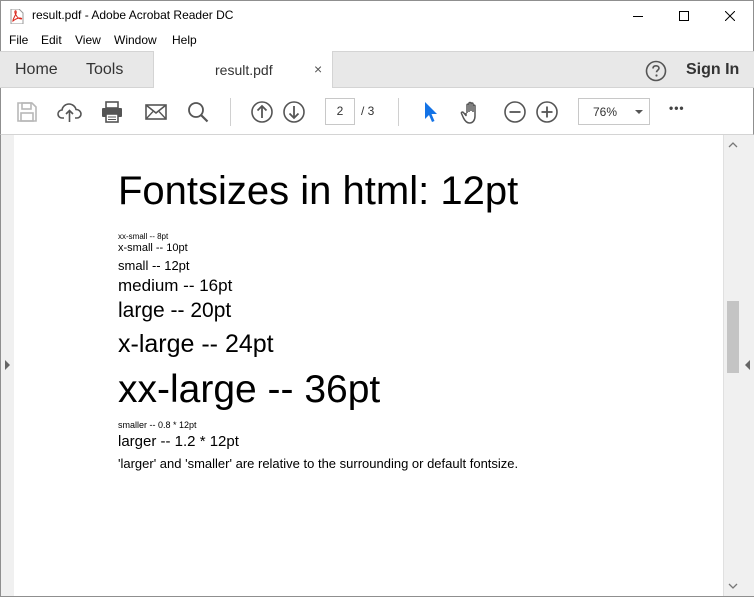  What do you see at coordinates (377, 70) in the screenshot?
I see `tab-bar: Home Tools result.pdf × Sign In` at bounding box center [377, 70].